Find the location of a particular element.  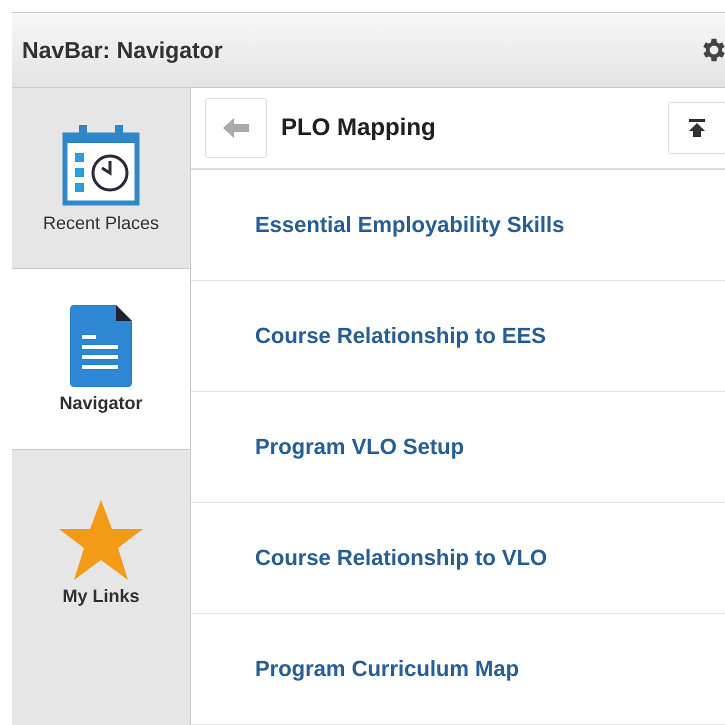

menu-link: Course Relationship to EES is located at coordinates (400, 336).